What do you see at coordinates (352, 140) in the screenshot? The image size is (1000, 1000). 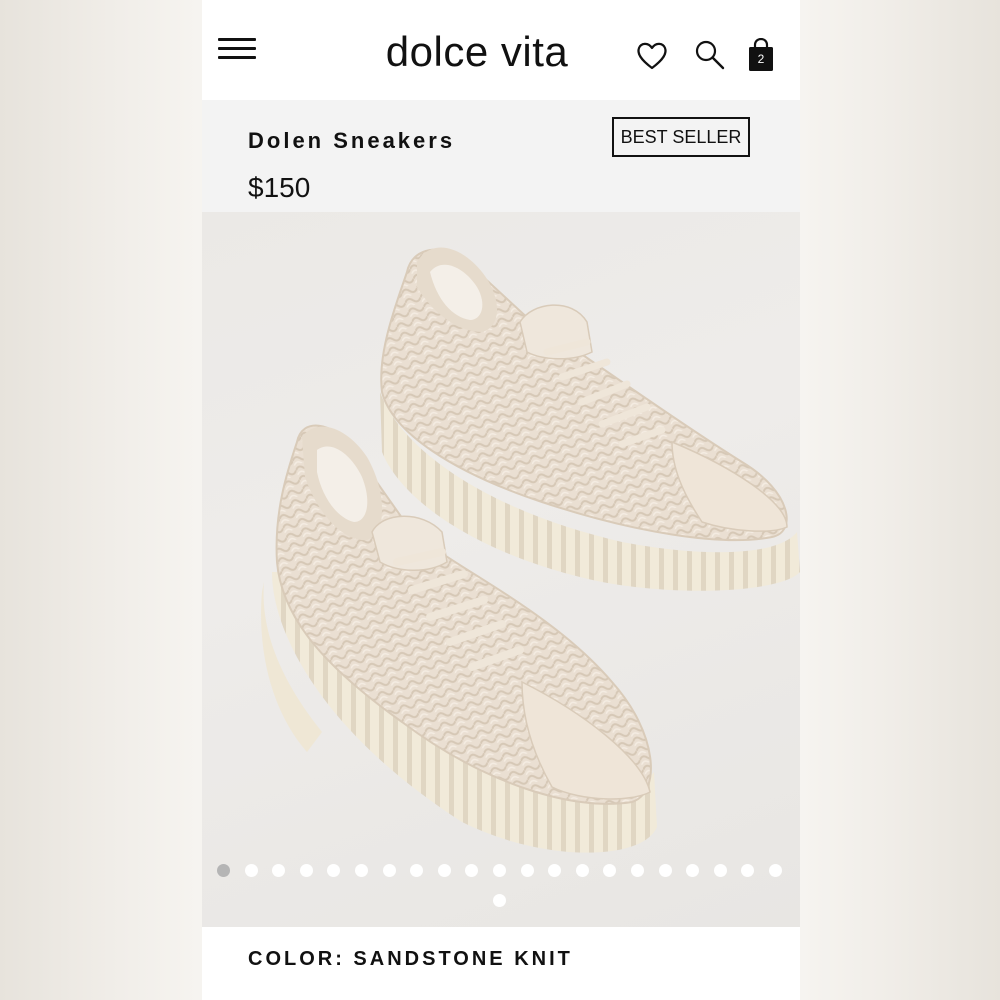 I see `product-title: Dolen Sneakers` at bounding box center [352, 140].